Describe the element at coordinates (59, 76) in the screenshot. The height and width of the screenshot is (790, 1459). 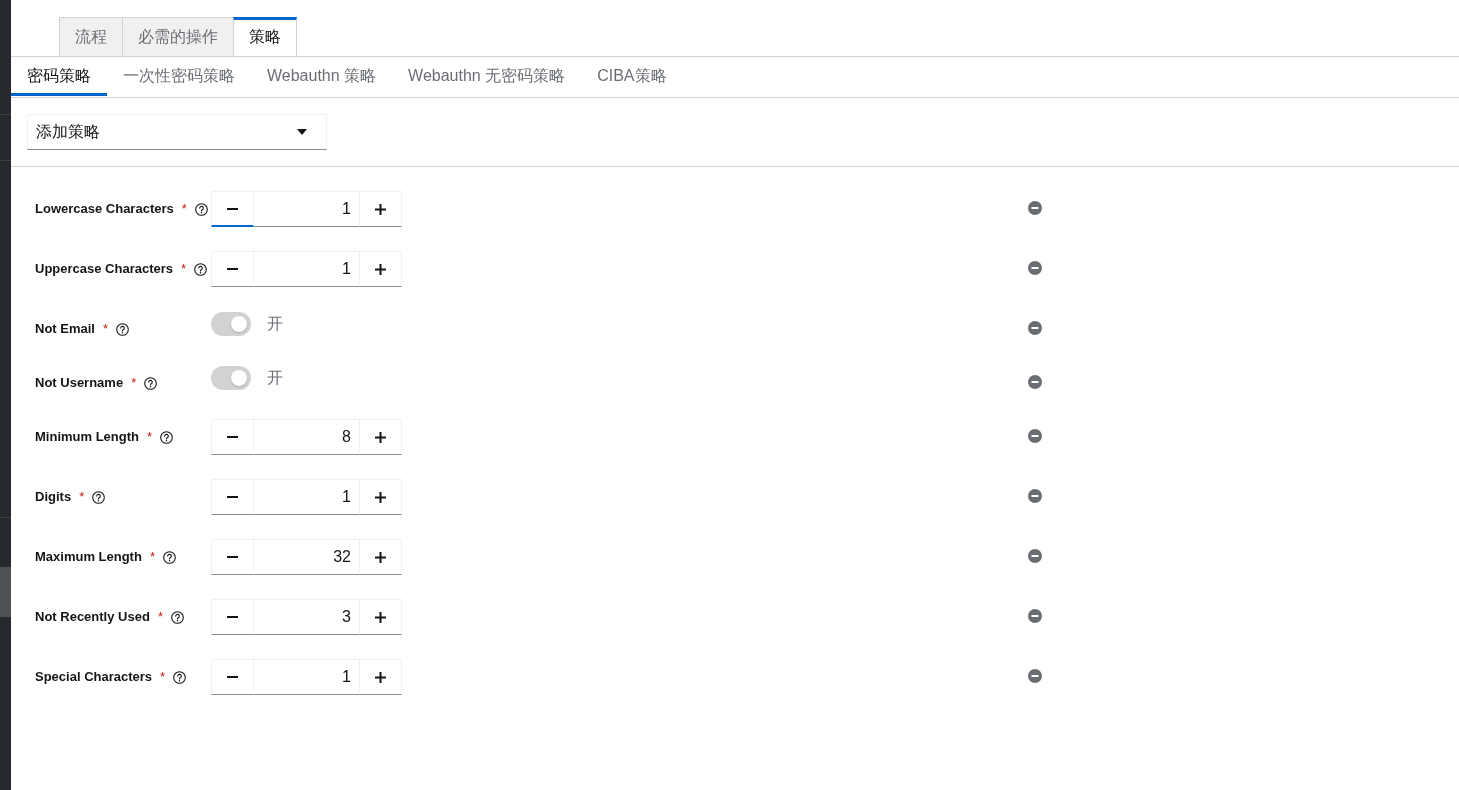
I see `tab: 密码策略` at that location.